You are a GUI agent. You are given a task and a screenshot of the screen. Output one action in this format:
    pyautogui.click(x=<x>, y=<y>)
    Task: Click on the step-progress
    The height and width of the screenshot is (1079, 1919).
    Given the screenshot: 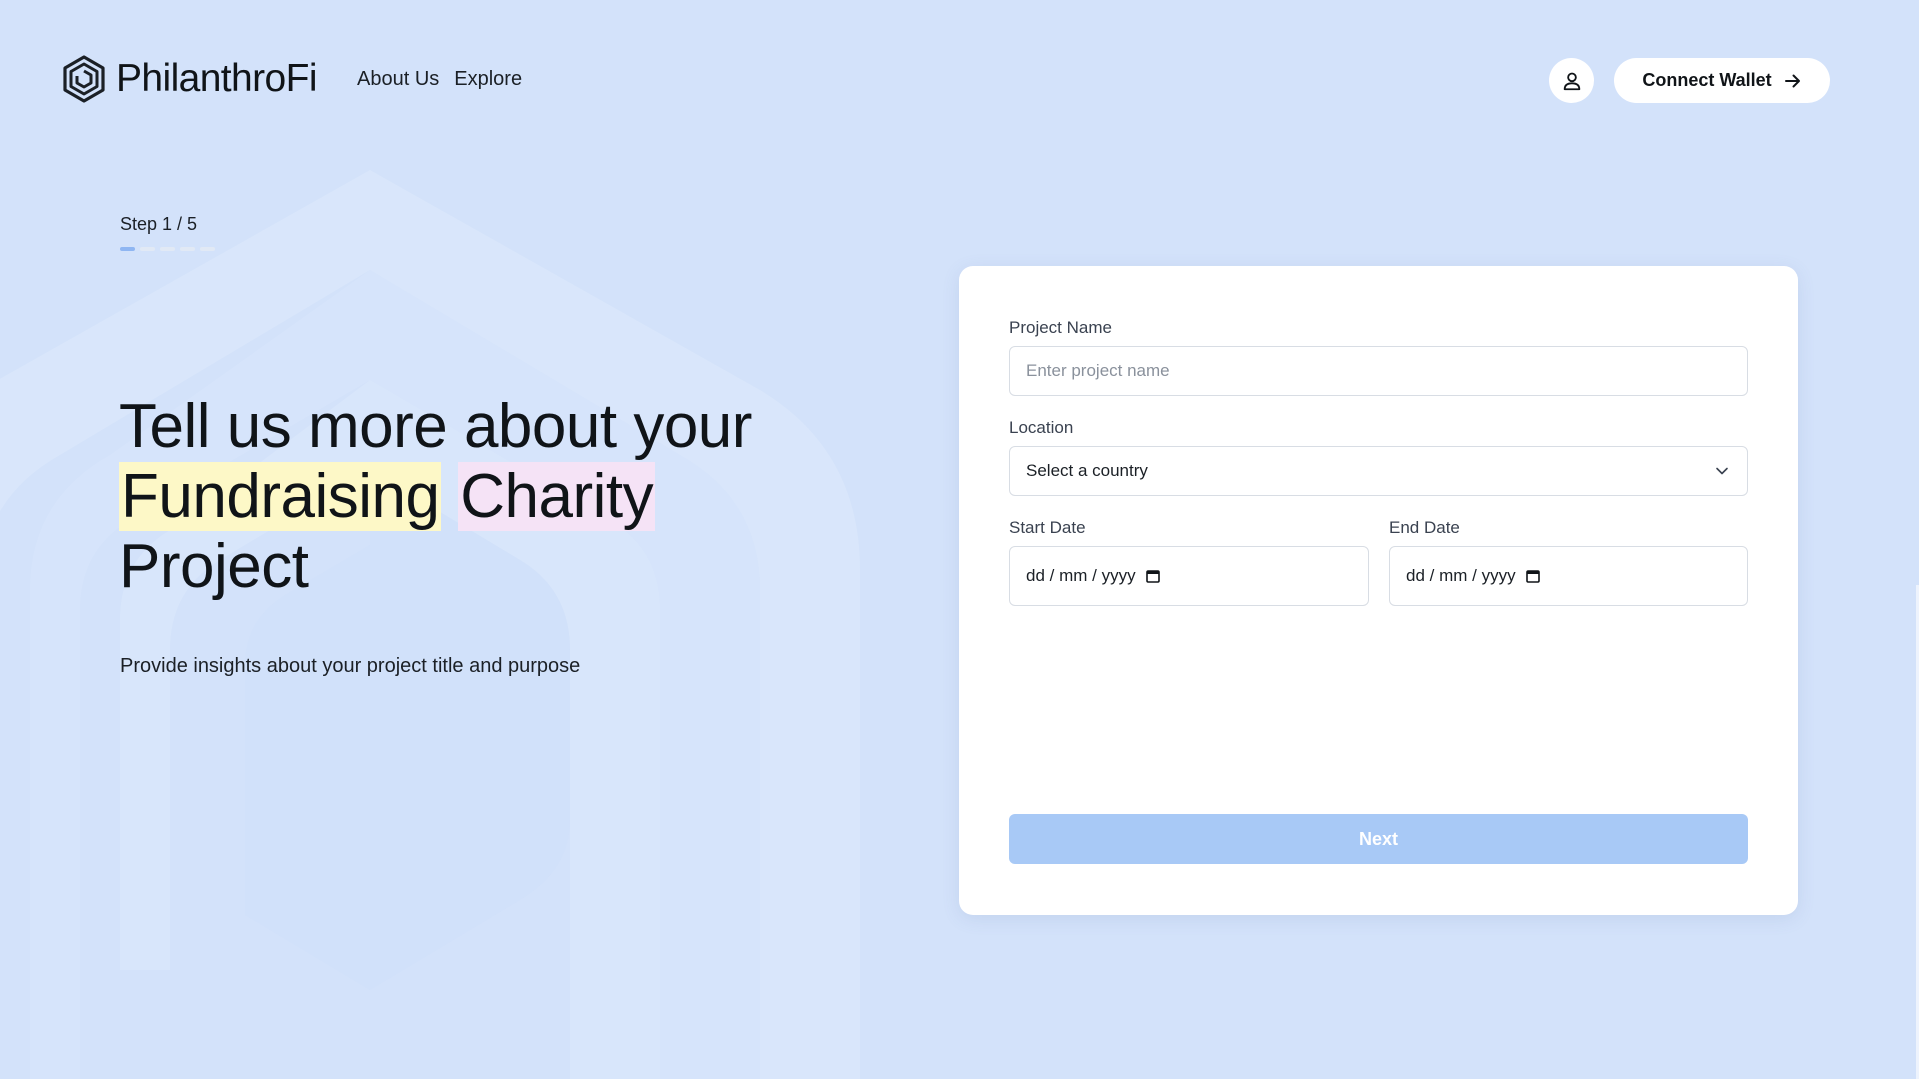 What is the action you would take?
    pyautogui.click(x=167, y=249)
    